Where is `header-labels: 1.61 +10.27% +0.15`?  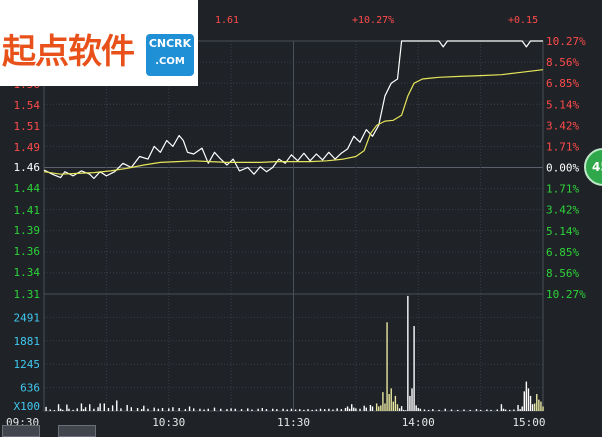 header-labels: 1.61 +10.27% +0.15 is located at coordinates (376, 20).